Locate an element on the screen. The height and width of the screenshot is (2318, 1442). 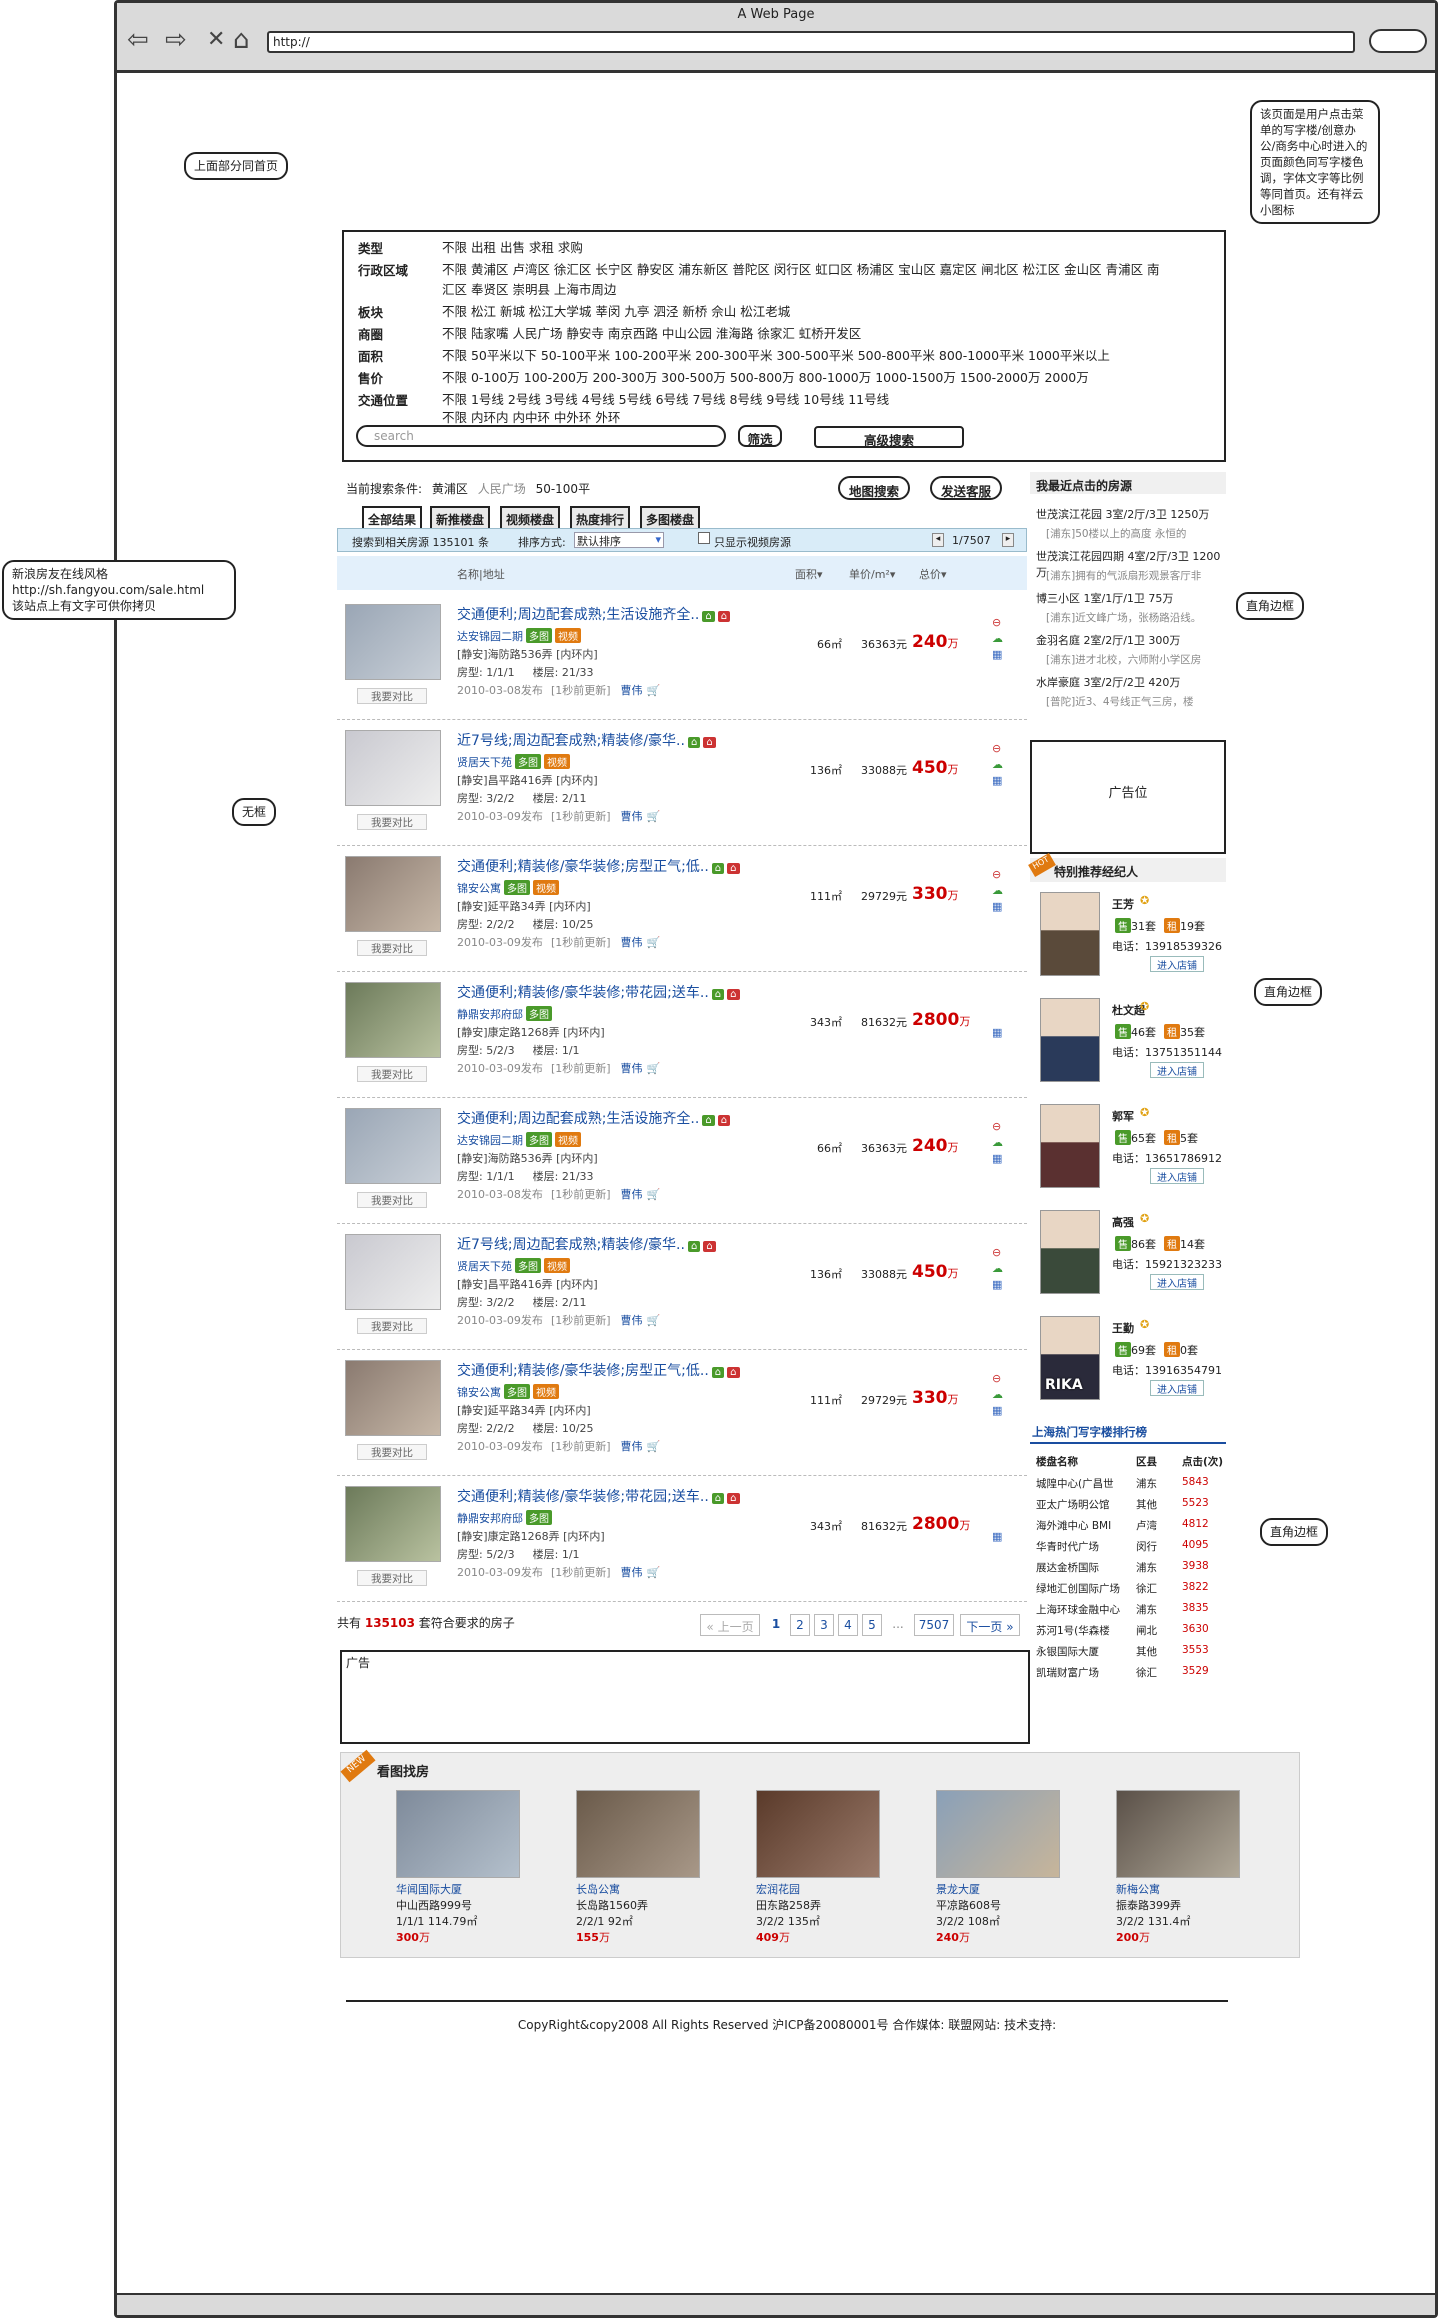
back-arrow-icon: ⇦ is located at coordinates (138, 40).